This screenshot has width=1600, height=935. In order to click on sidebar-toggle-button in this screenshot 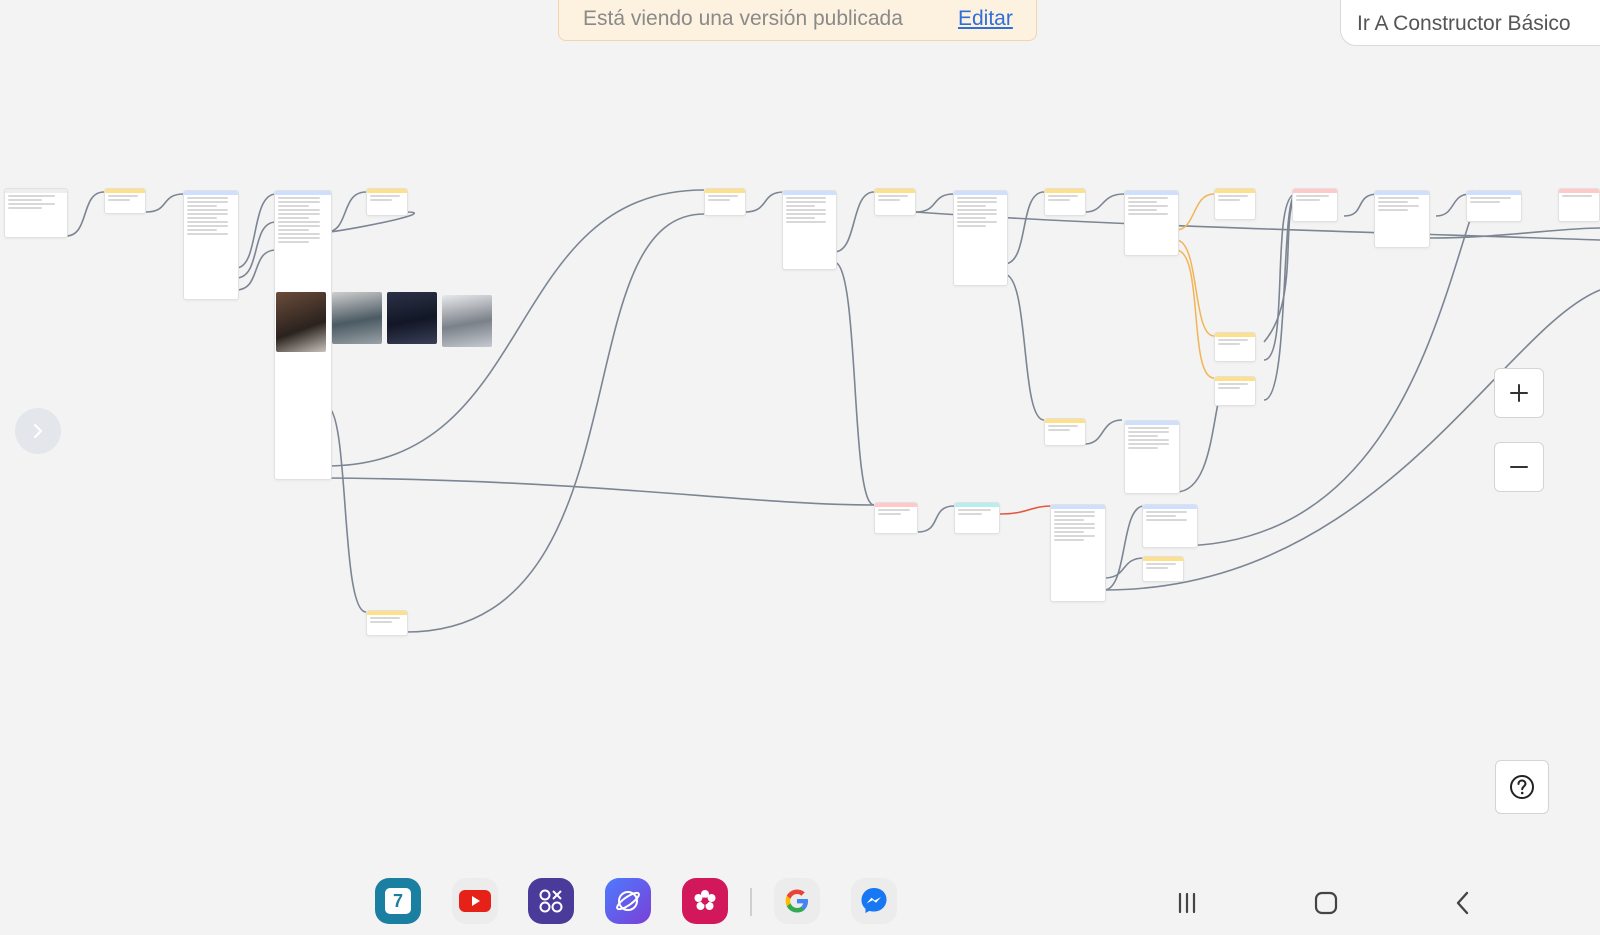, I will do `click(38, 431)`.